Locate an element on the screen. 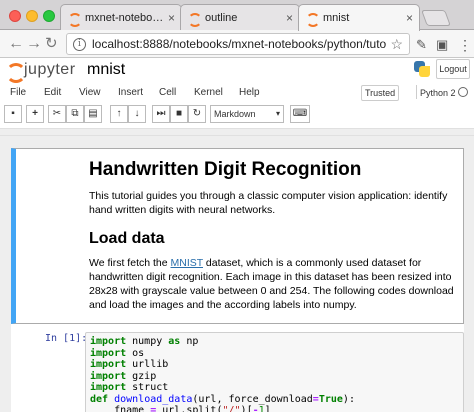  para-text: We first fetch the is located at coordinates (130, 263).